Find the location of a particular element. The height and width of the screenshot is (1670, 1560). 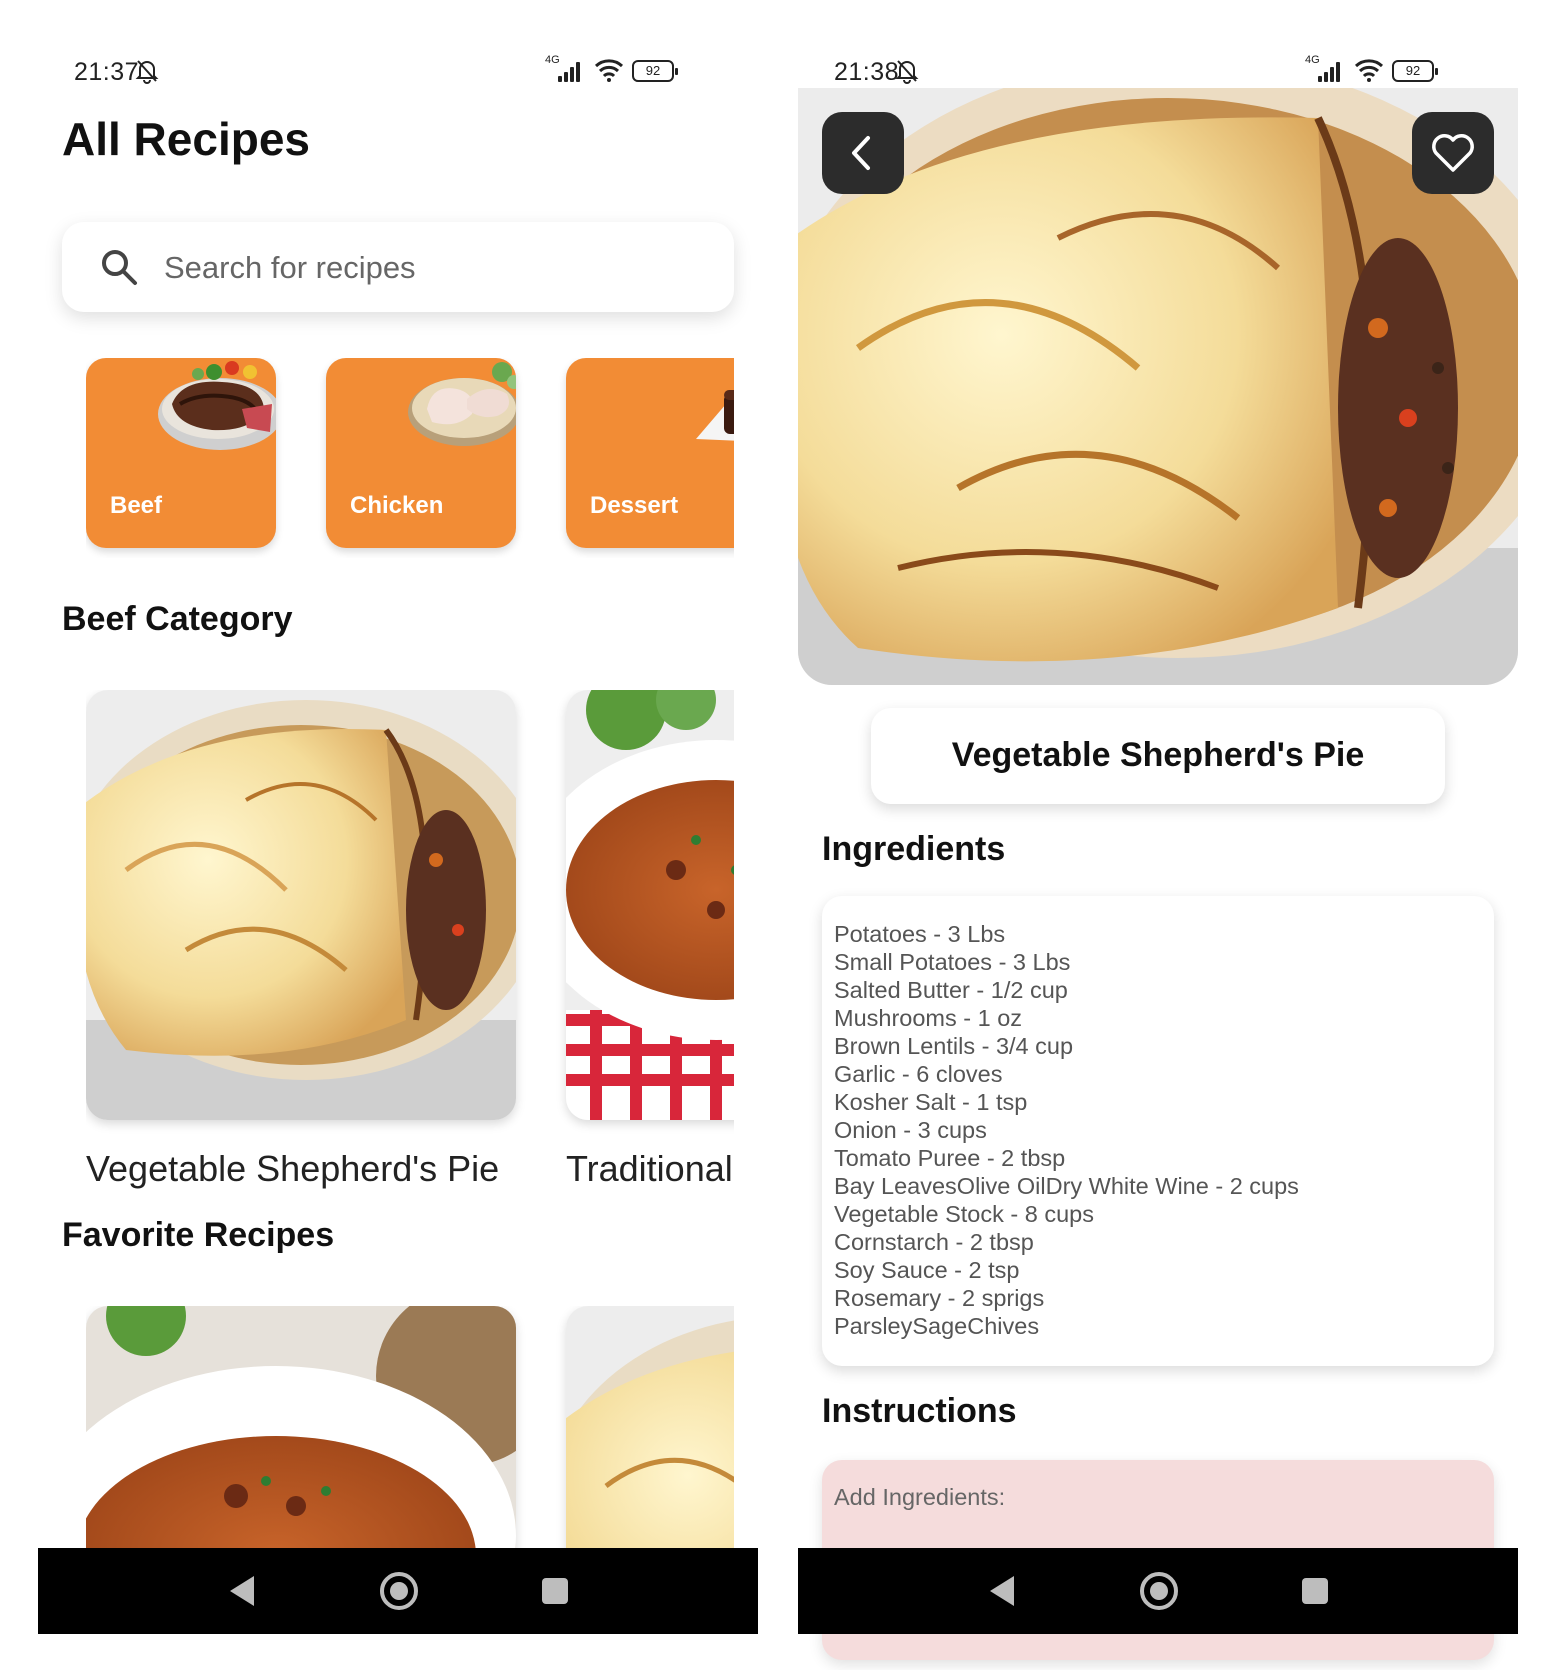

ingredient-item: Onion - 3 cups is located at coordinates (910, 1130).